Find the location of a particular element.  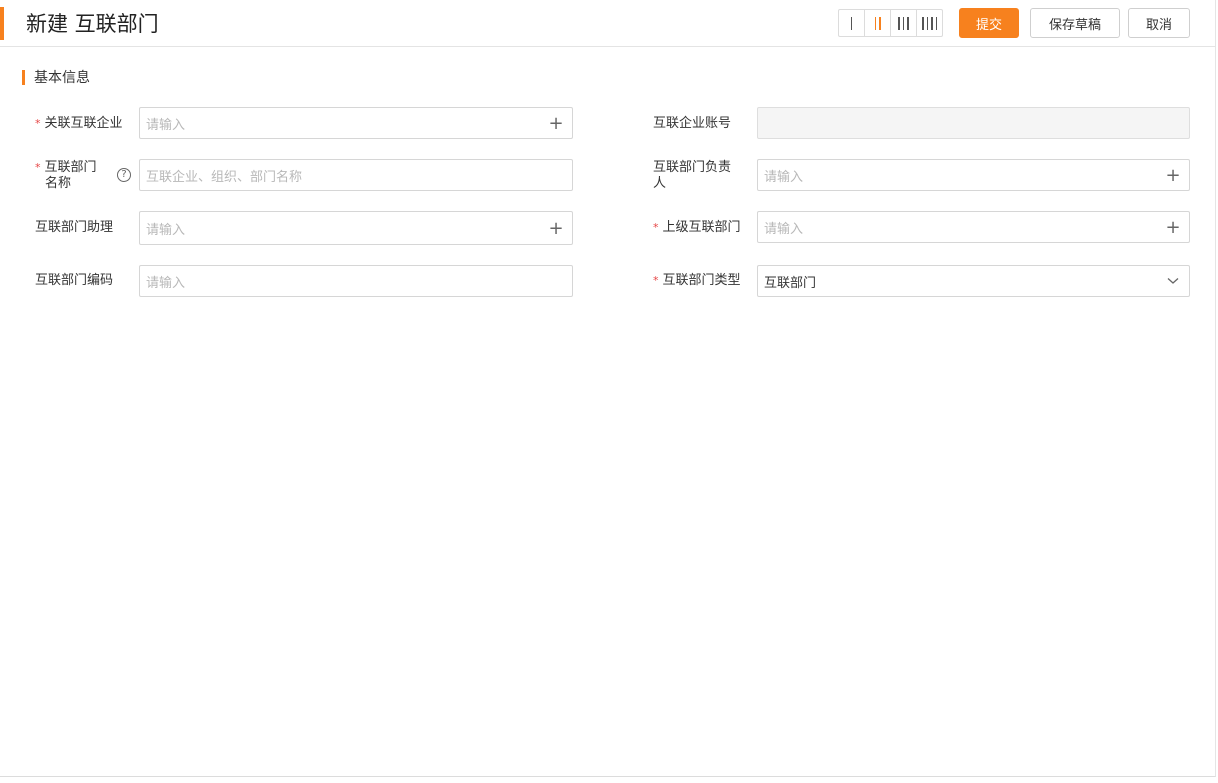

label-text: 人 is located at coordinates (660, 183).